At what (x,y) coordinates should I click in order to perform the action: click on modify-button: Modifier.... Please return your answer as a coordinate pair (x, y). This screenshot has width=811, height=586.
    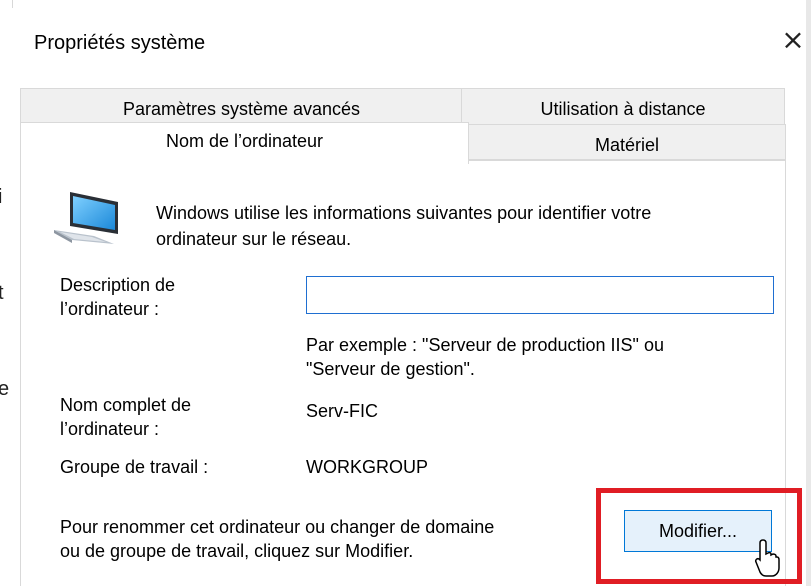
    Looking at the image, I should click on (698, 531).